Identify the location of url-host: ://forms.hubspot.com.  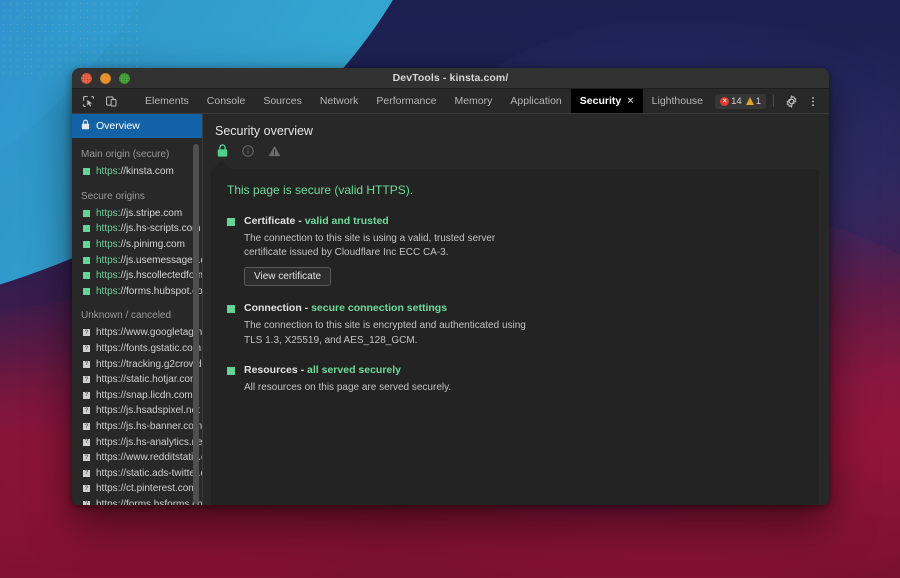
(159, 291).